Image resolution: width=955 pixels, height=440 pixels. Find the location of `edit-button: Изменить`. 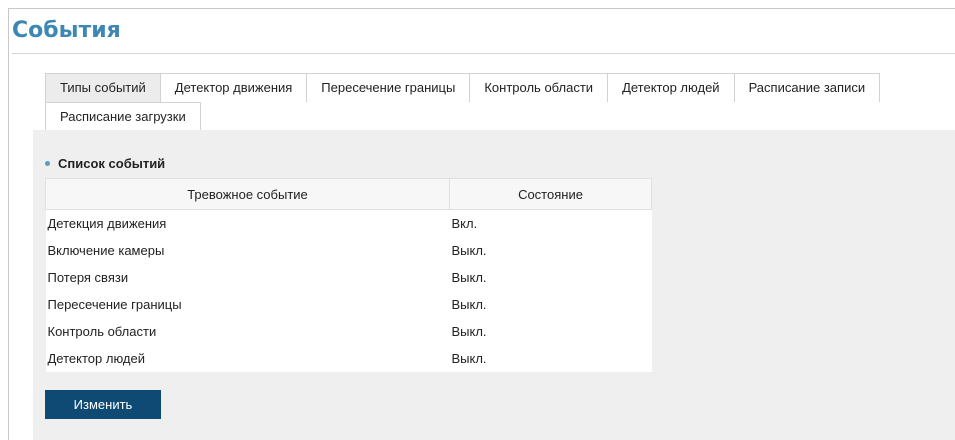

edit-button: Изменить is located at coordinates (103, 404).